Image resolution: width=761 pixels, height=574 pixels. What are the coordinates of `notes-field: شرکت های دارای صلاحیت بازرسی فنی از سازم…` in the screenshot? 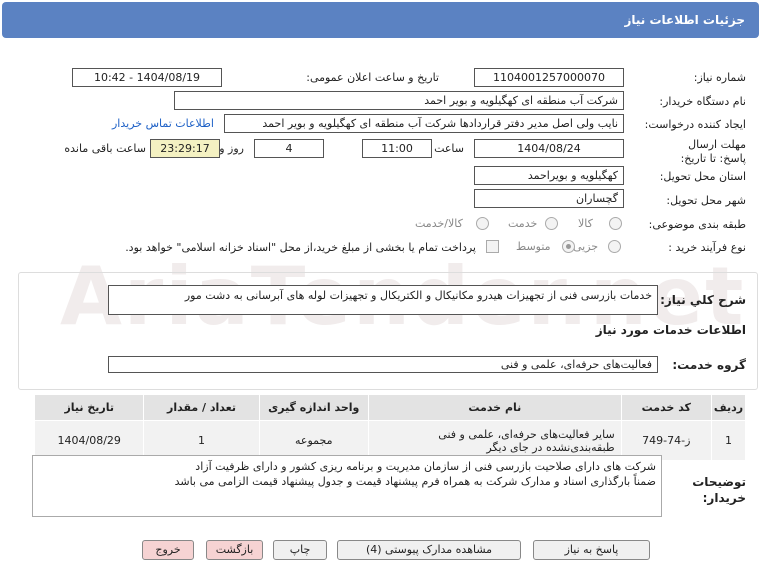 It's located at (347, 486).